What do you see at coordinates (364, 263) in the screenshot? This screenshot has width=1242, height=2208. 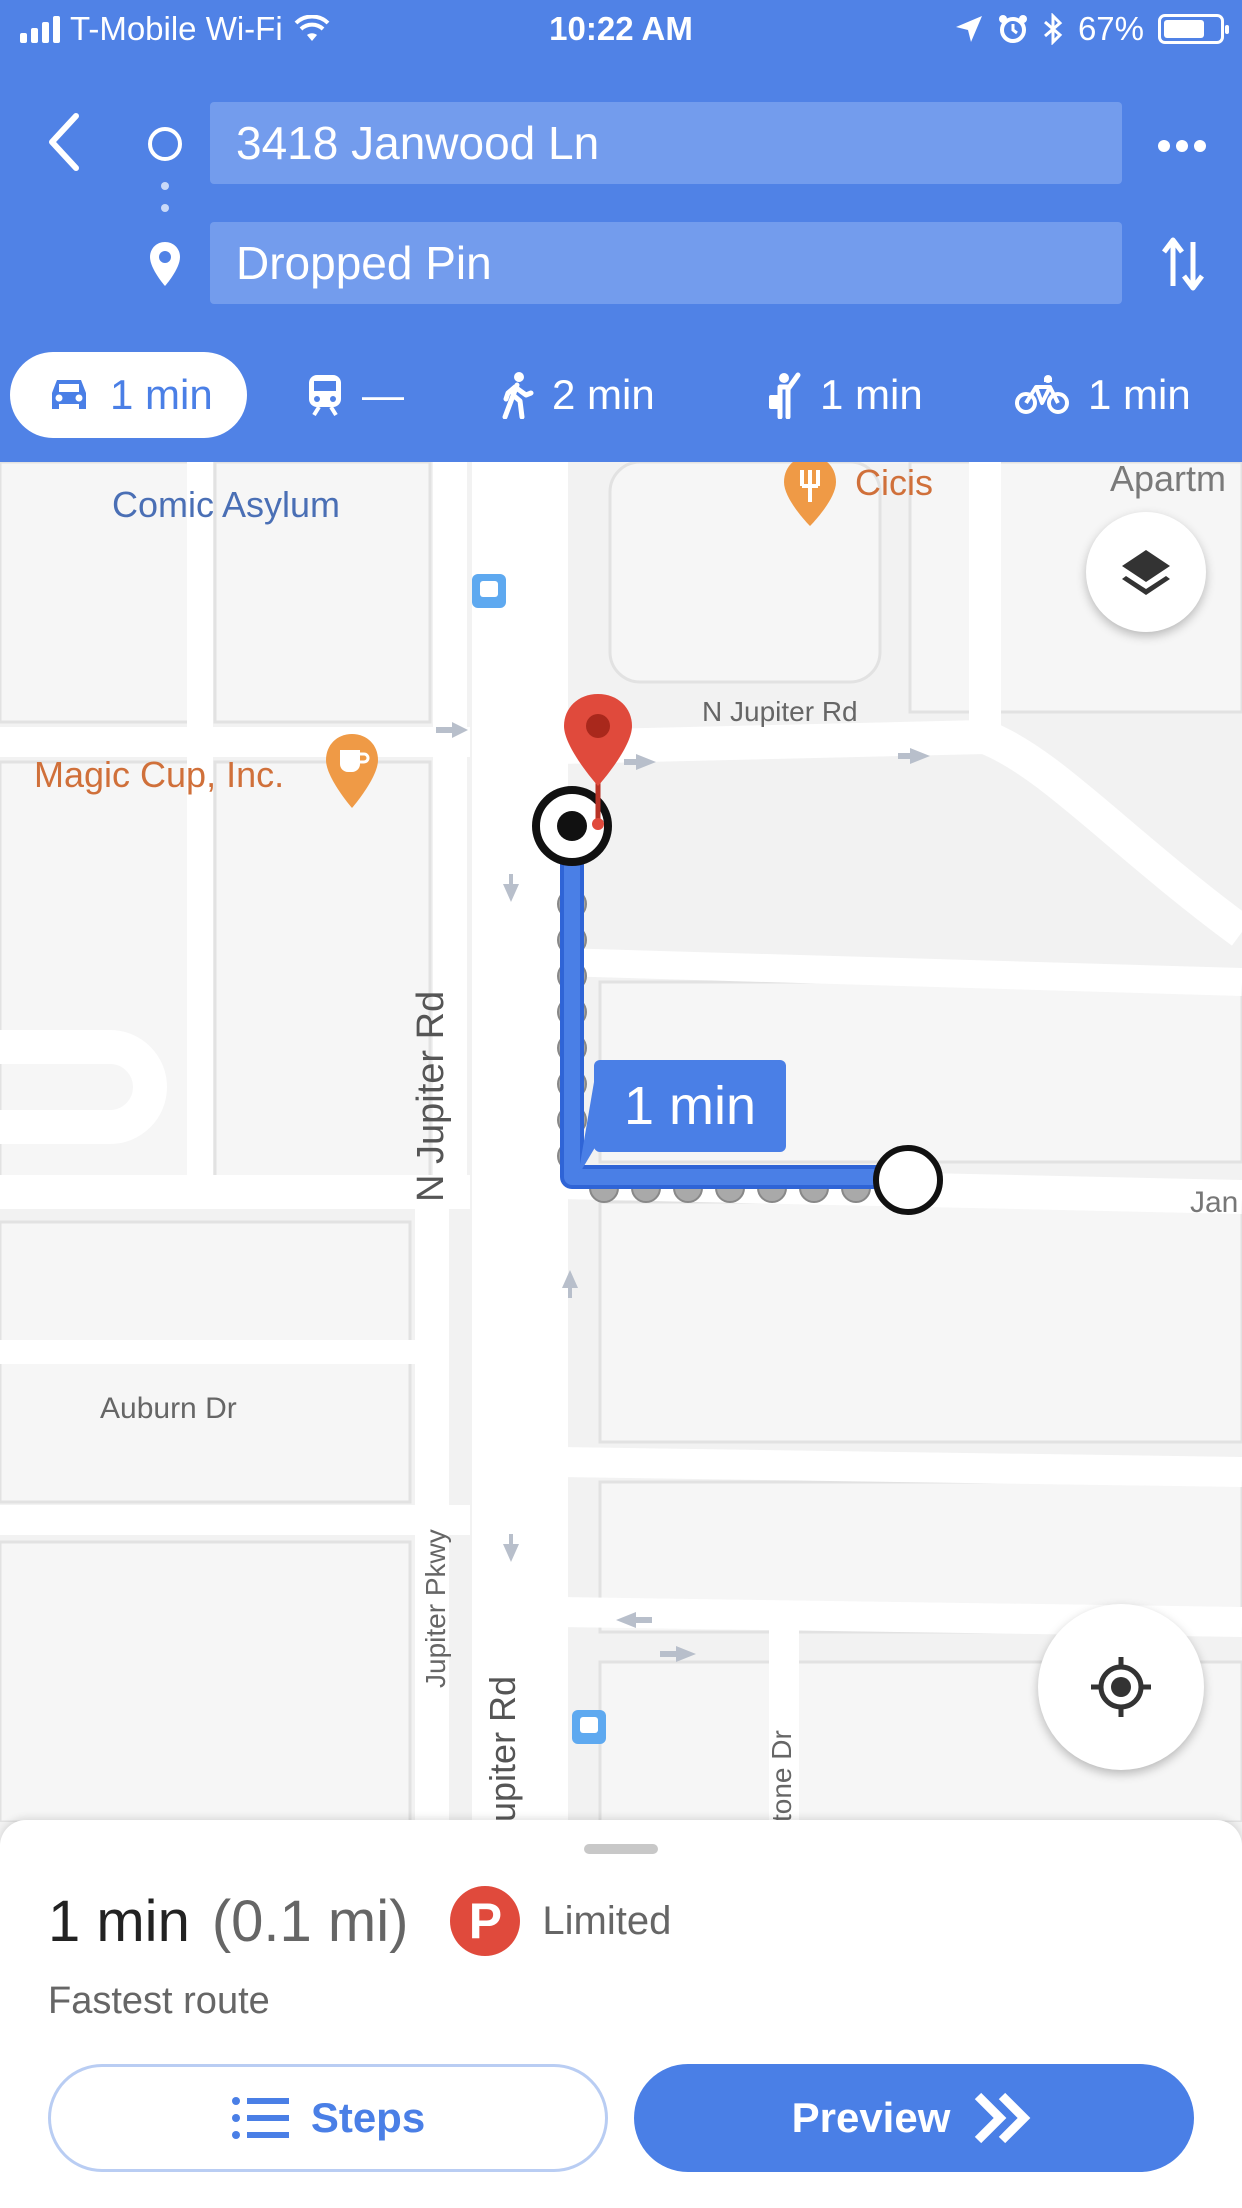 I see `destination-value: Dropped Pin` at bounding box center [364, 263].